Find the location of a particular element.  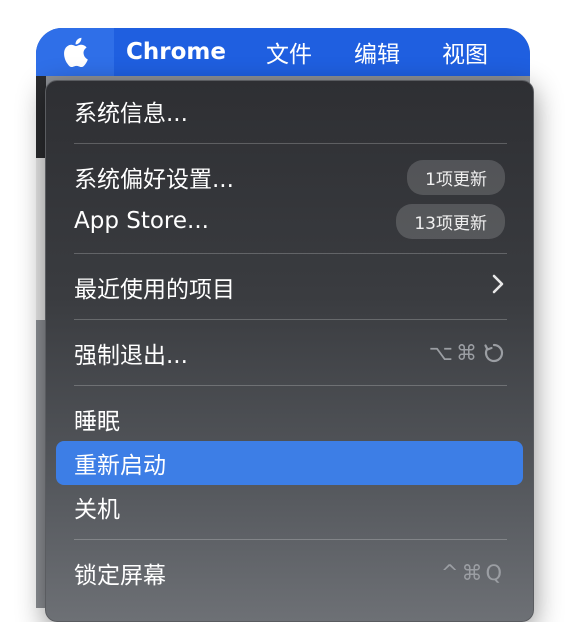

menu-item-force-quit: 强制退出... ⌥⌘ is located at coordinates (289, 353).